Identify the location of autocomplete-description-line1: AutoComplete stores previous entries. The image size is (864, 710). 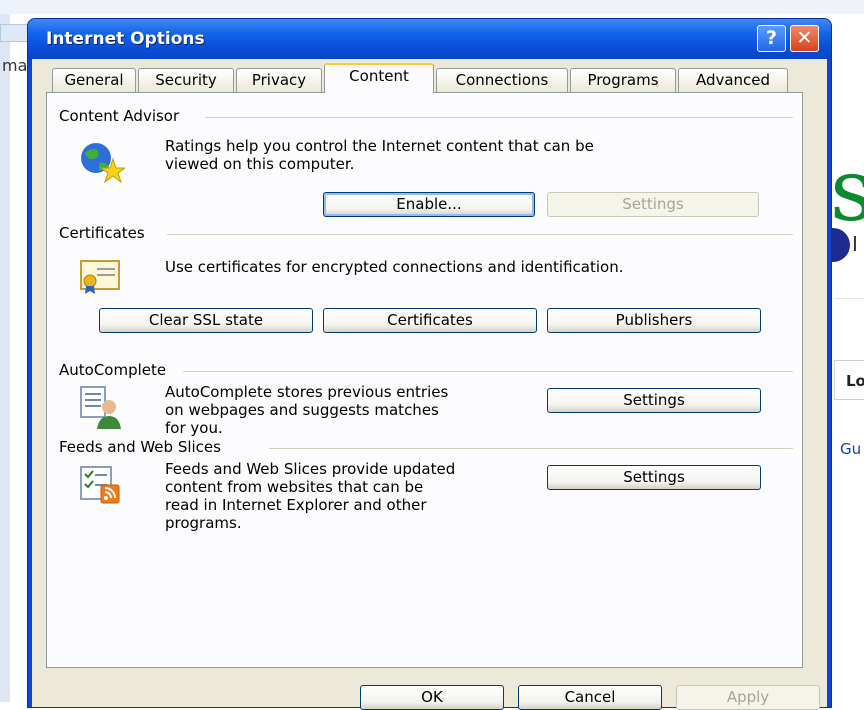
(307, 392).